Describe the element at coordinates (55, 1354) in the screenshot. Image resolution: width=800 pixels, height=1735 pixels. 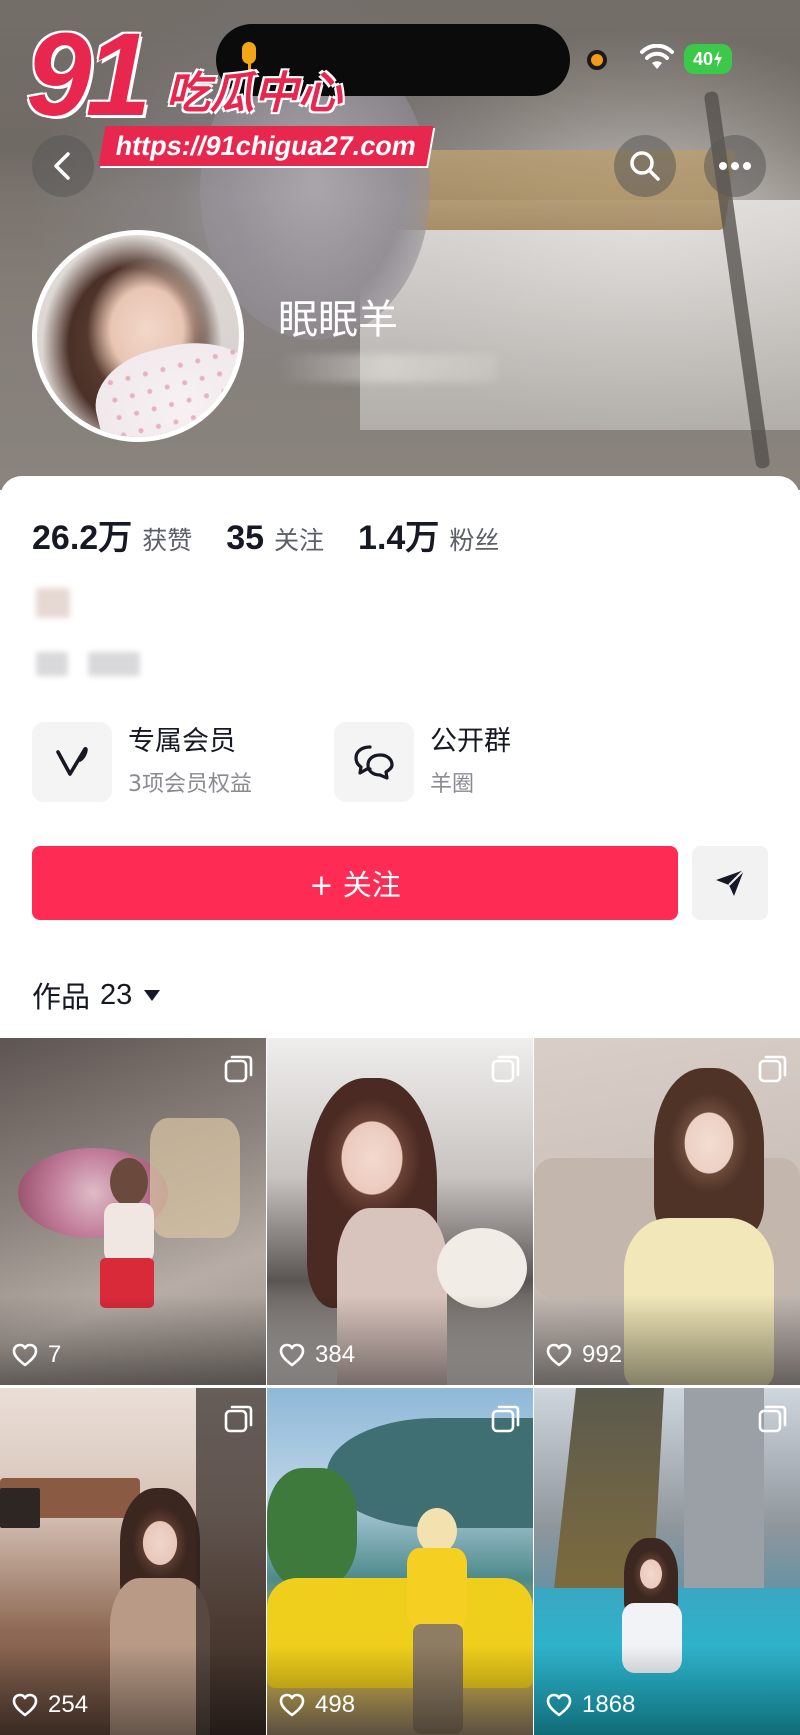
I see `post-like-count: 7` at that location.